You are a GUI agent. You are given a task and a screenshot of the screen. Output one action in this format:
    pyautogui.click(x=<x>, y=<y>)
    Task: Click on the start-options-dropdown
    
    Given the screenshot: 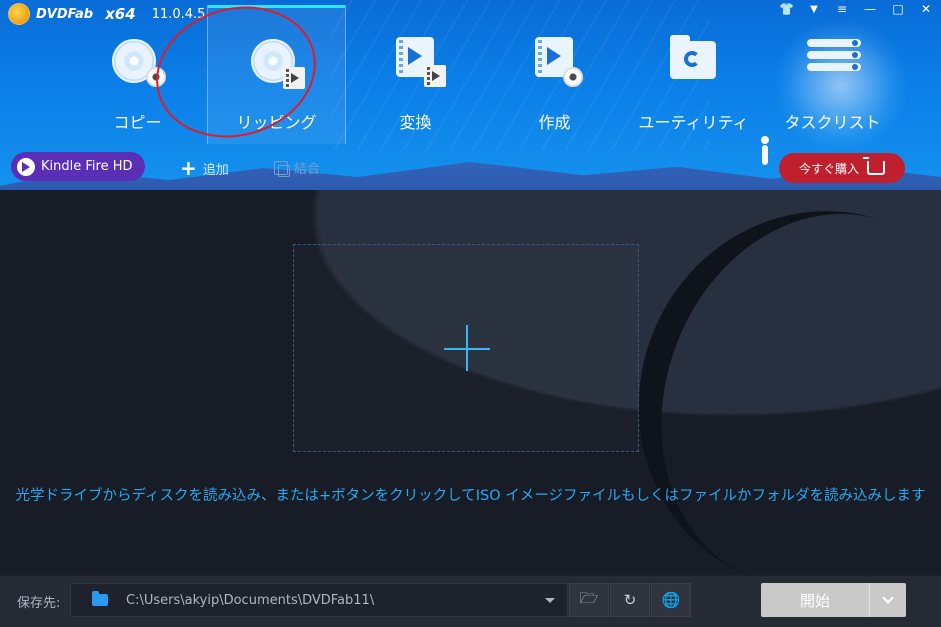 What is the action you would take?
    pyautogui.click(x=888, y=600)
    